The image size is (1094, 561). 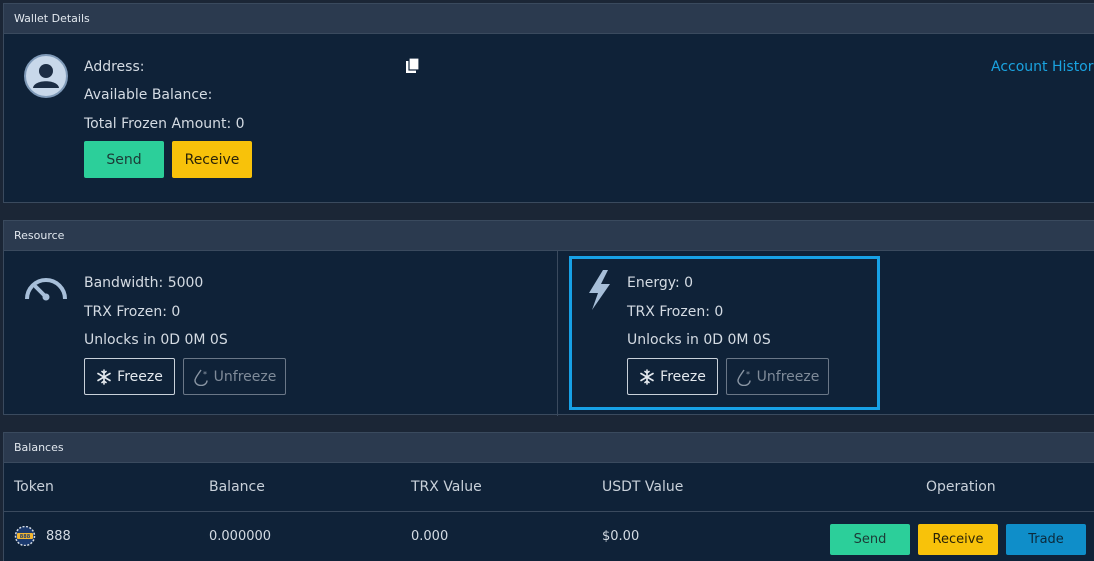 What do you see at coordinates (549, 448) in the screenshot?
I see `balances-header: Balances` at bounding box center [549, 448].